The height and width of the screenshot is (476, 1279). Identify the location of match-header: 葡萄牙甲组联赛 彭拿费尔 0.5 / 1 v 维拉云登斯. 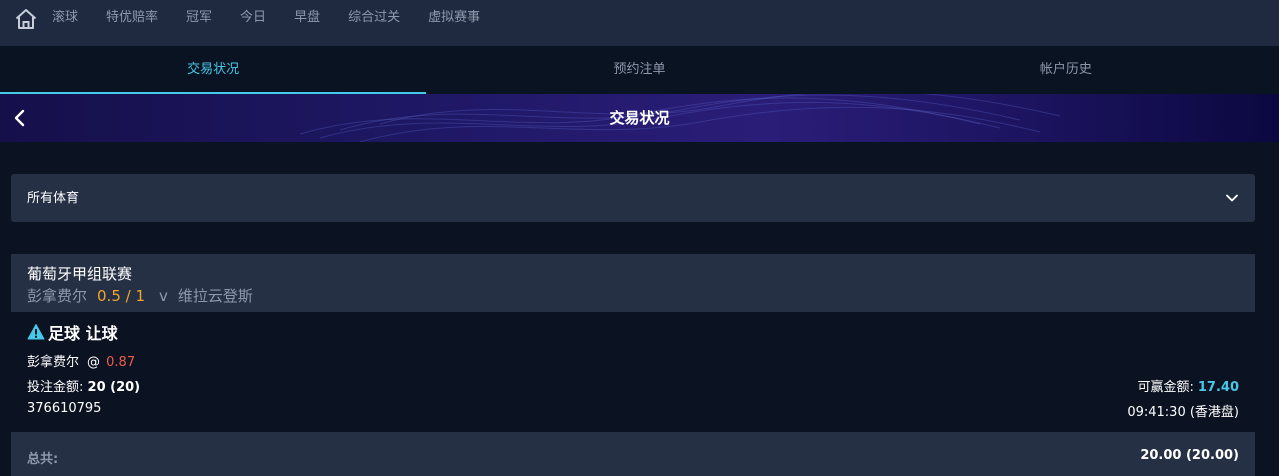
(633, 283).